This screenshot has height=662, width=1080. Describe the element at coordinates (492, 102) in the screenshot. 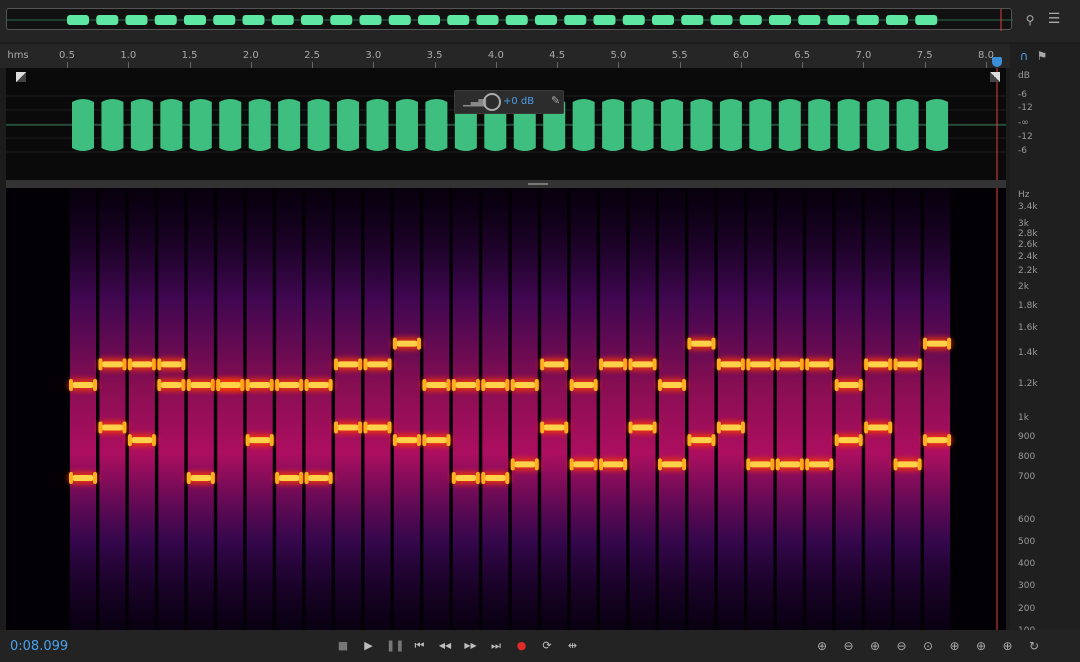

I see `volume-knob-icon` at that location.